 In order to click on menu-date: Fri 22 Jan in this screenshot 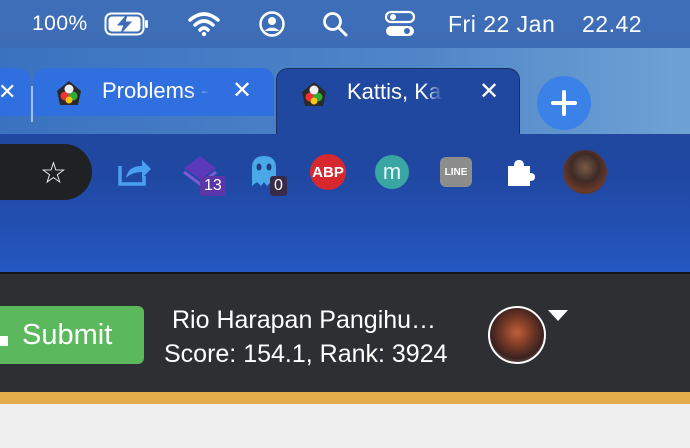, I will do `click(501, 24)`.